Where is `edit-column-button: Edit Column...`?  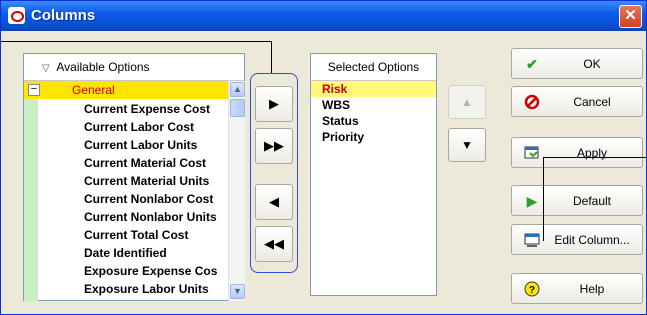
edit-column-button: Edit Column... is located at coordinates (577, 239).